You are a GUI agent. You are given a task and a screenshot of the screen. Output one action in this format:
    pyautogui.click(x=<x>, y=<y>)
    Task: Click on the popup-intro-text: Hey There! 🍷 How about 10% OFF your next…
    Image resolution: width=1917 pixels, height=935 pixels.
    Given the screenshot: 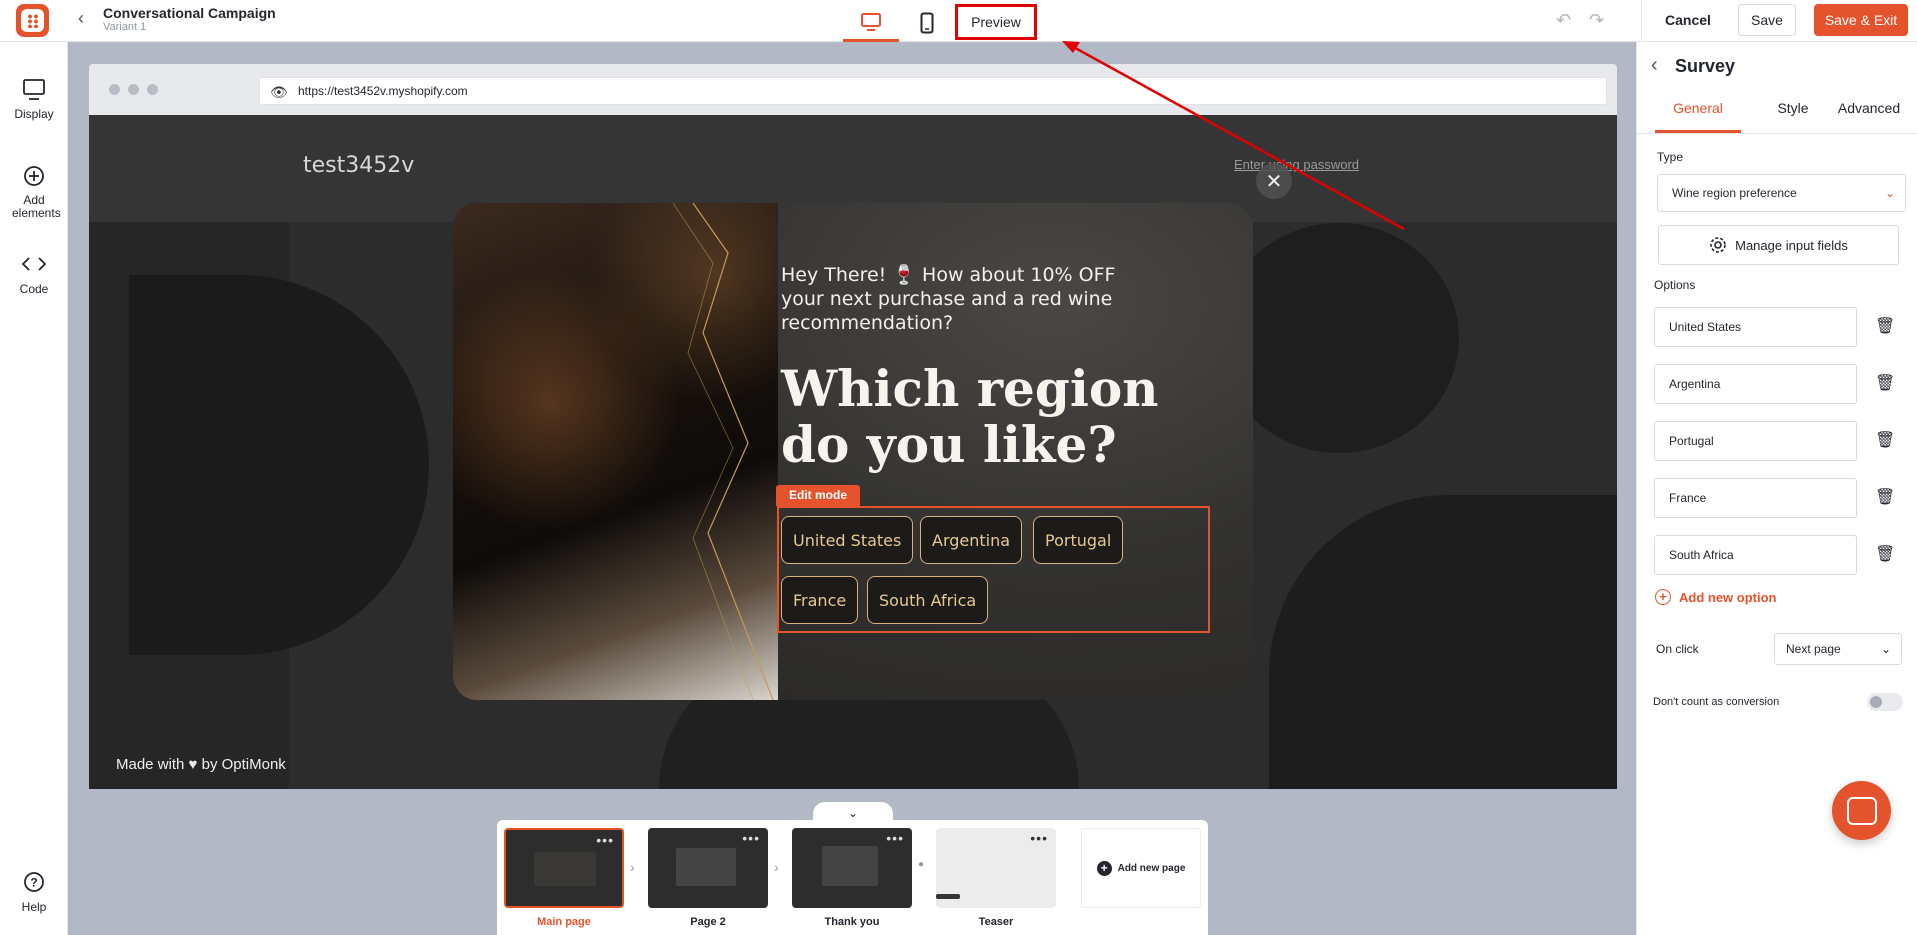 What is the action you would take?
    pyautogui.click(x=948, y=299)
    